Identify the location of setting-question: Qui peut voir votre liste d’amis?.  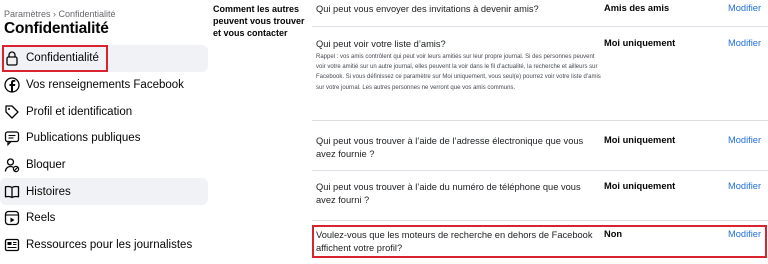
(381, 44).